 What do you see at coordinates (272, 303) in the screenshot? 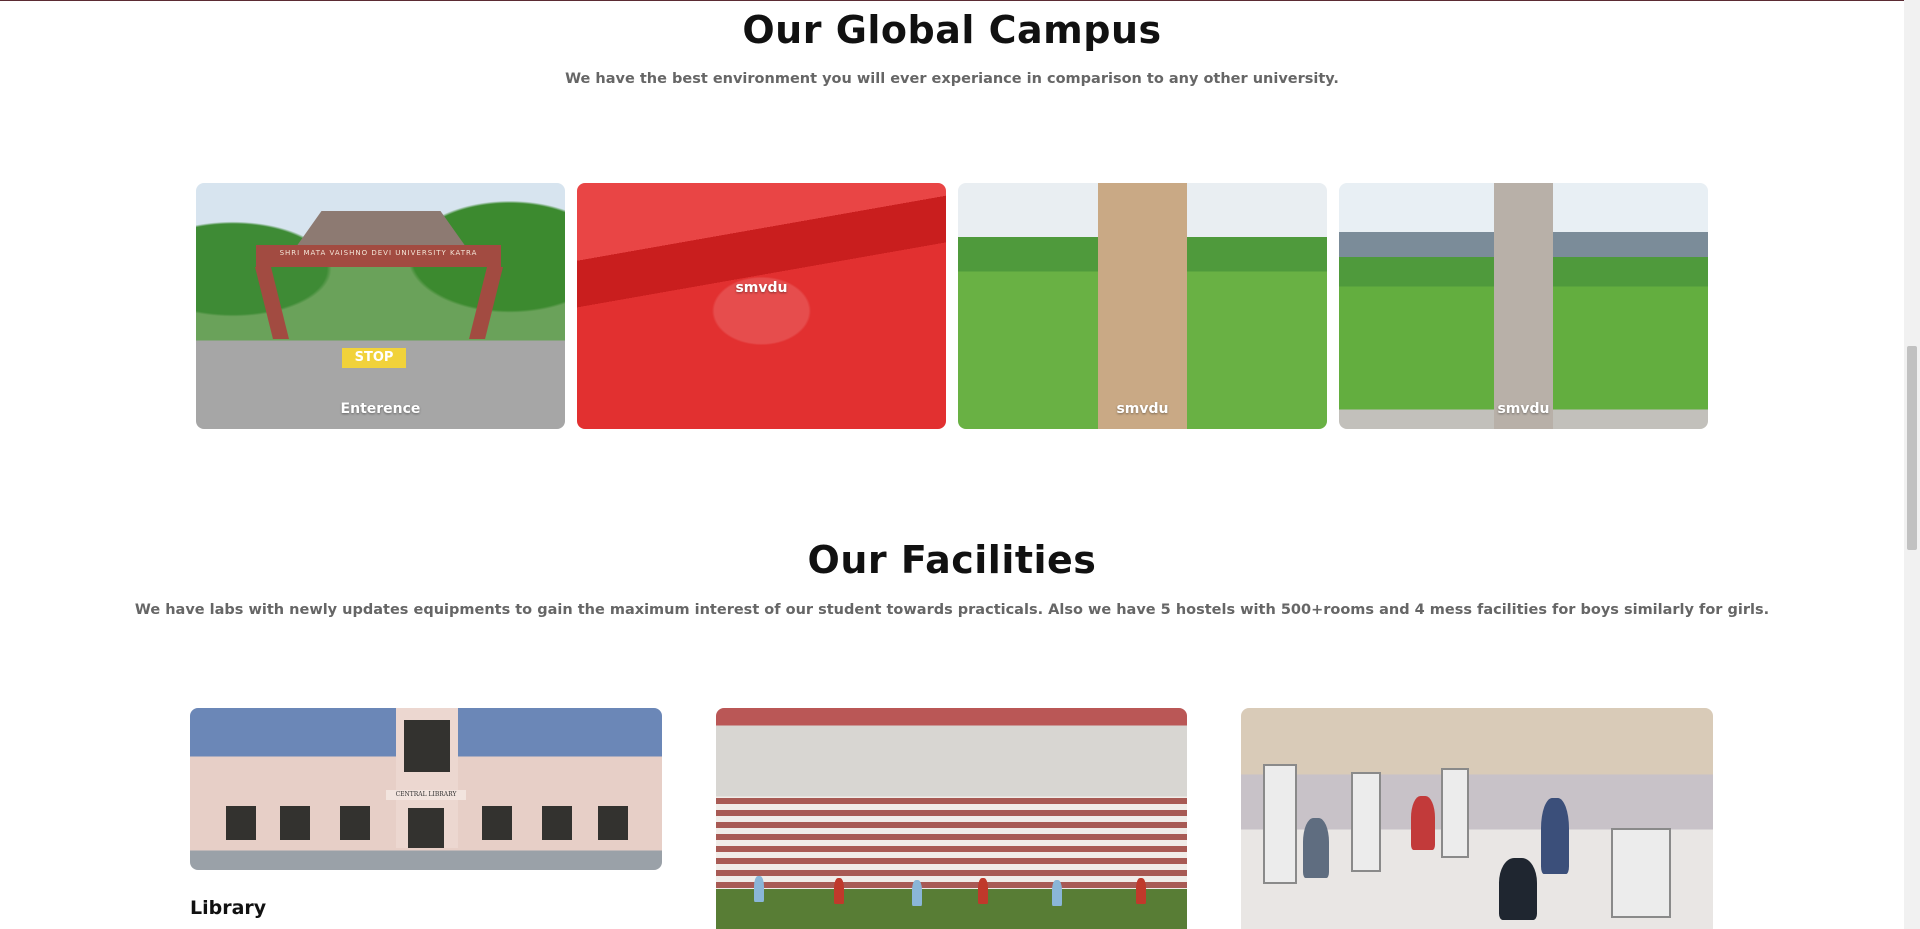
I see `arch-leg-left` at bounding box center [272, 303].